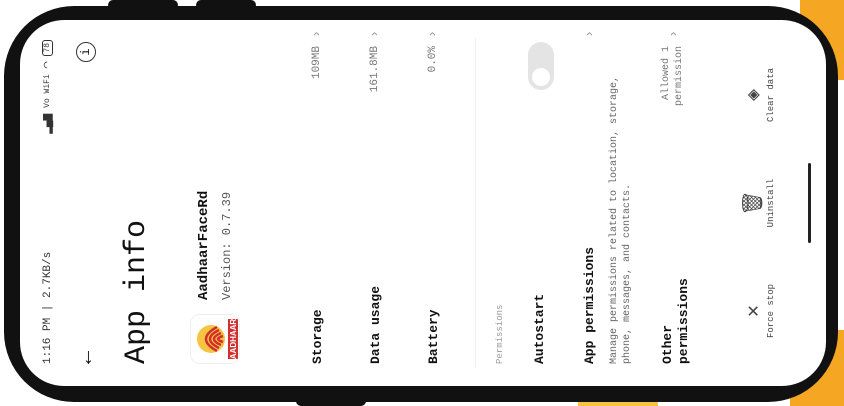 The width and height of the screenshot is (844, 406). I want to click on aadhaar-icon-text: AADHAAR, so click(233, 339).